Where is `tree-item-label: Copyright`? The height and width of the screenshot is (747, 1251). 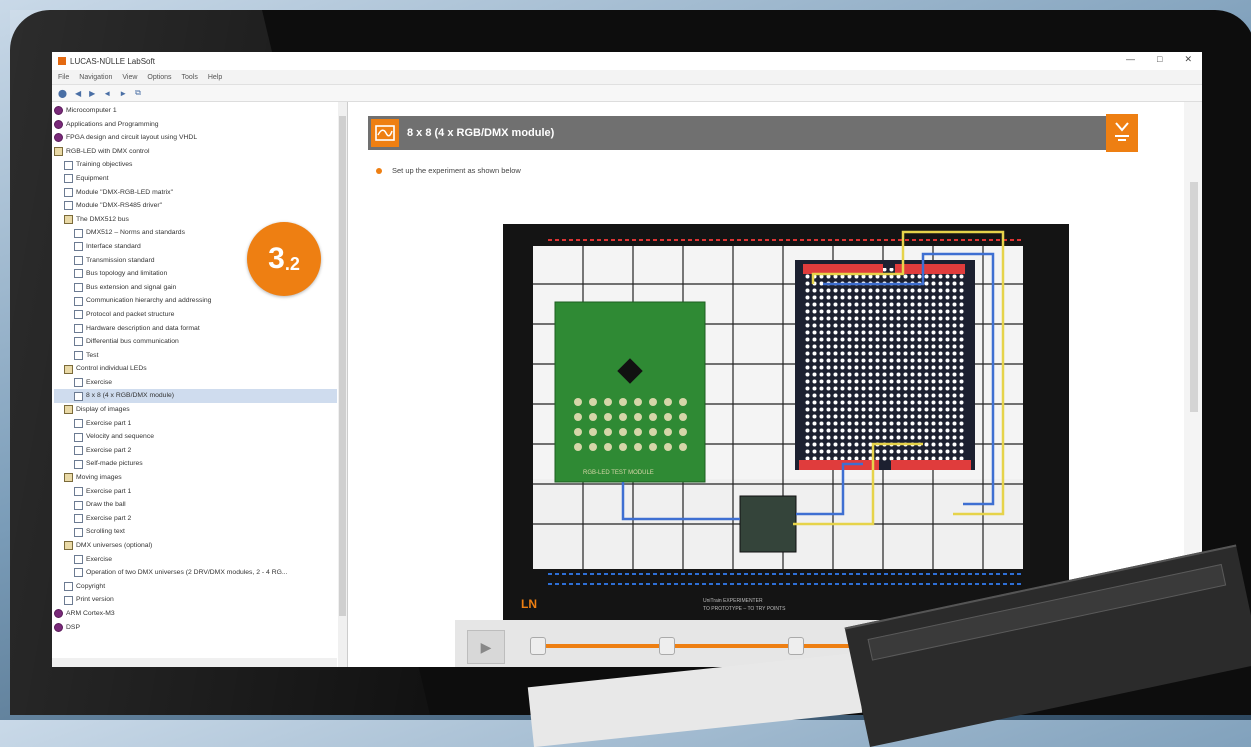 tree-item-label: Copyright is located at coordinates (91, 586).